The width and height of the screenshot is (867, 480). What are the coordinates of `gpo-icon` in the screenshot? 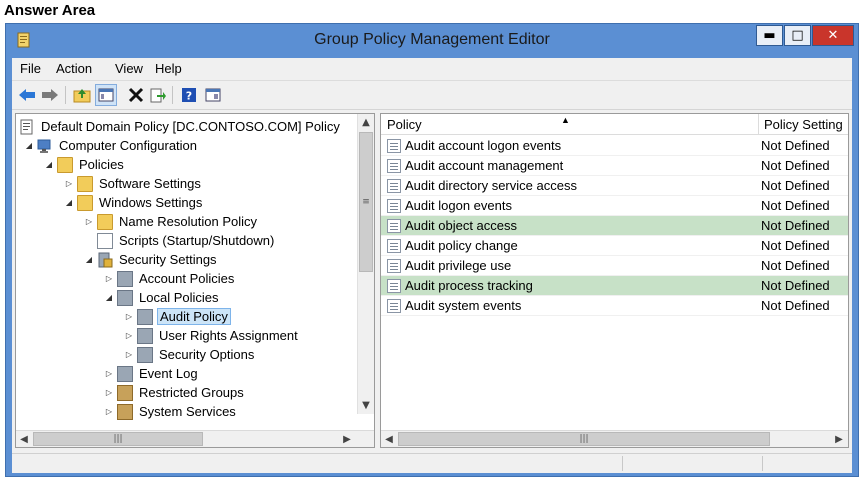 It's located at (27, 127).